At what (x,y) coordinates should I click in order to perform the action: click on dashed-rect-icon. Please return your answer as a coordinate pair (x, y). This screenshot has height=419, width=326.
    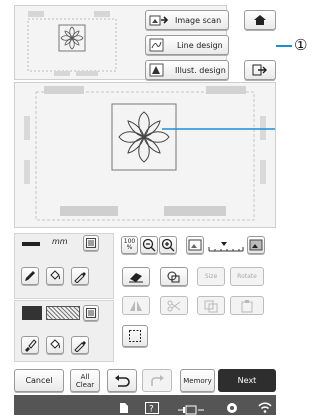
    Looking at the image, I should click on (135, 336).